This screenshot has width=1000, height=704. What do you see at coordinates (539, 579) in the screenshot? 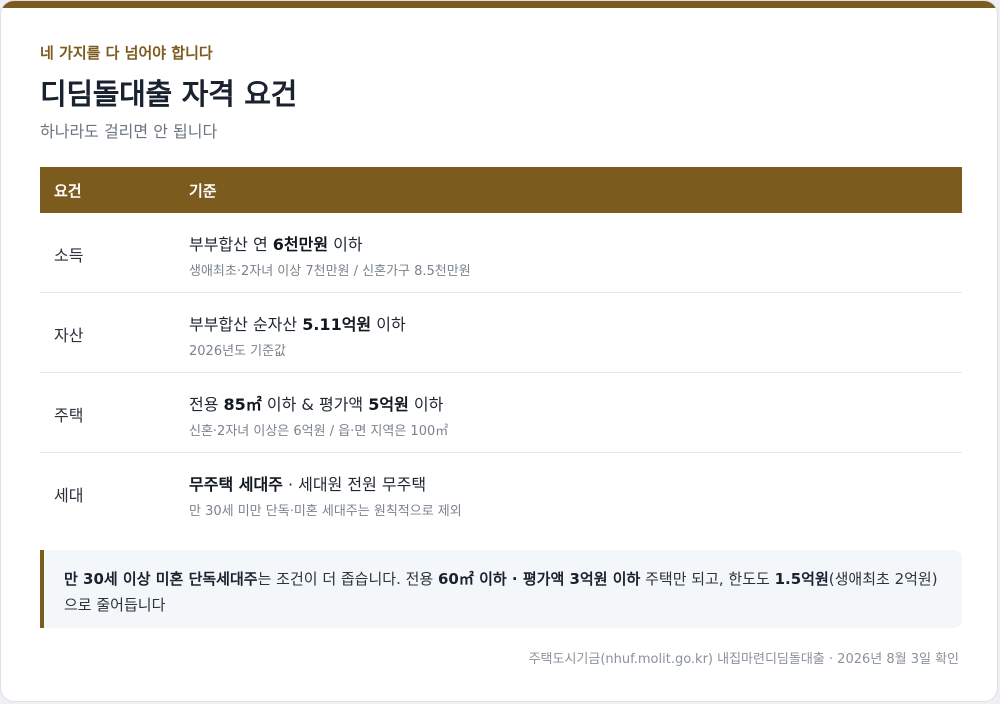
I see `note-strong: 60㎡ 이하 · 평가액 3억원 이하` at bounding box center [539, 579].